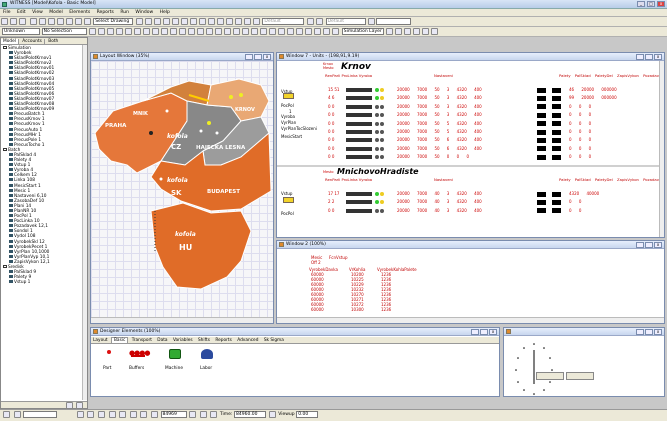  What do you see at coordinates (228, 31) in the screenshot?
I see `width-icon` at bounding box center [228, 31].